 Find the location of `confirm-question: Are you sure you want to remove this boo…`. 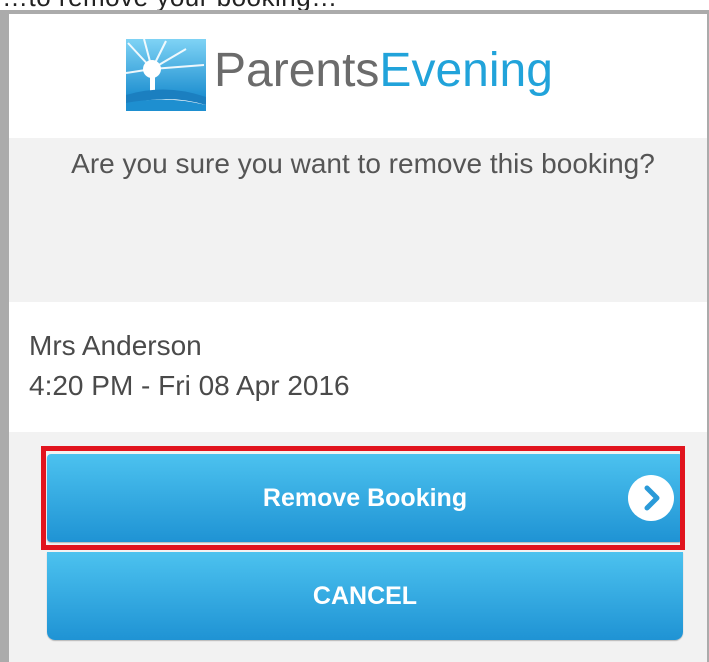

confirm-question: Are you sure you want to remove this boo… is located at coordinates (363, 163).